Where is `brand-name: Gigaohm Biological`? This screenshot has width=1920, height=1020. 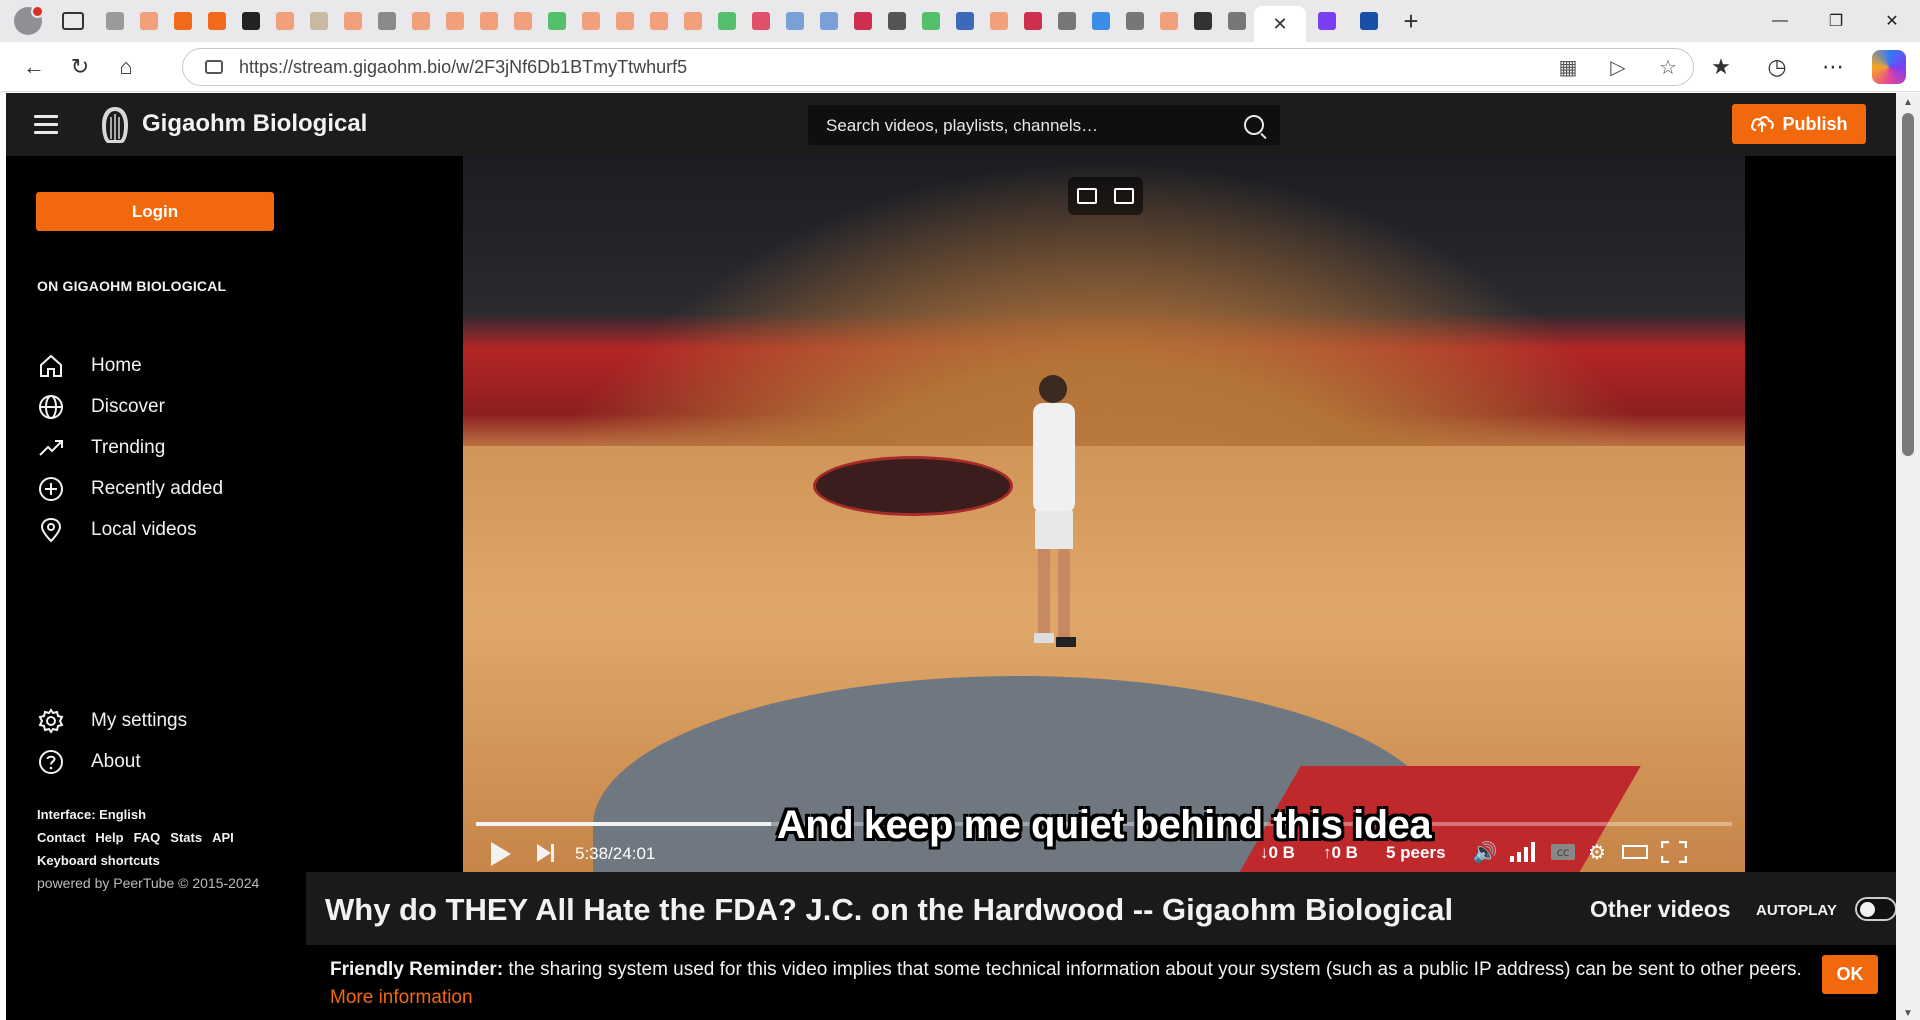
brand-name: Gigaohm Biological is located at coordinates (254, 124).